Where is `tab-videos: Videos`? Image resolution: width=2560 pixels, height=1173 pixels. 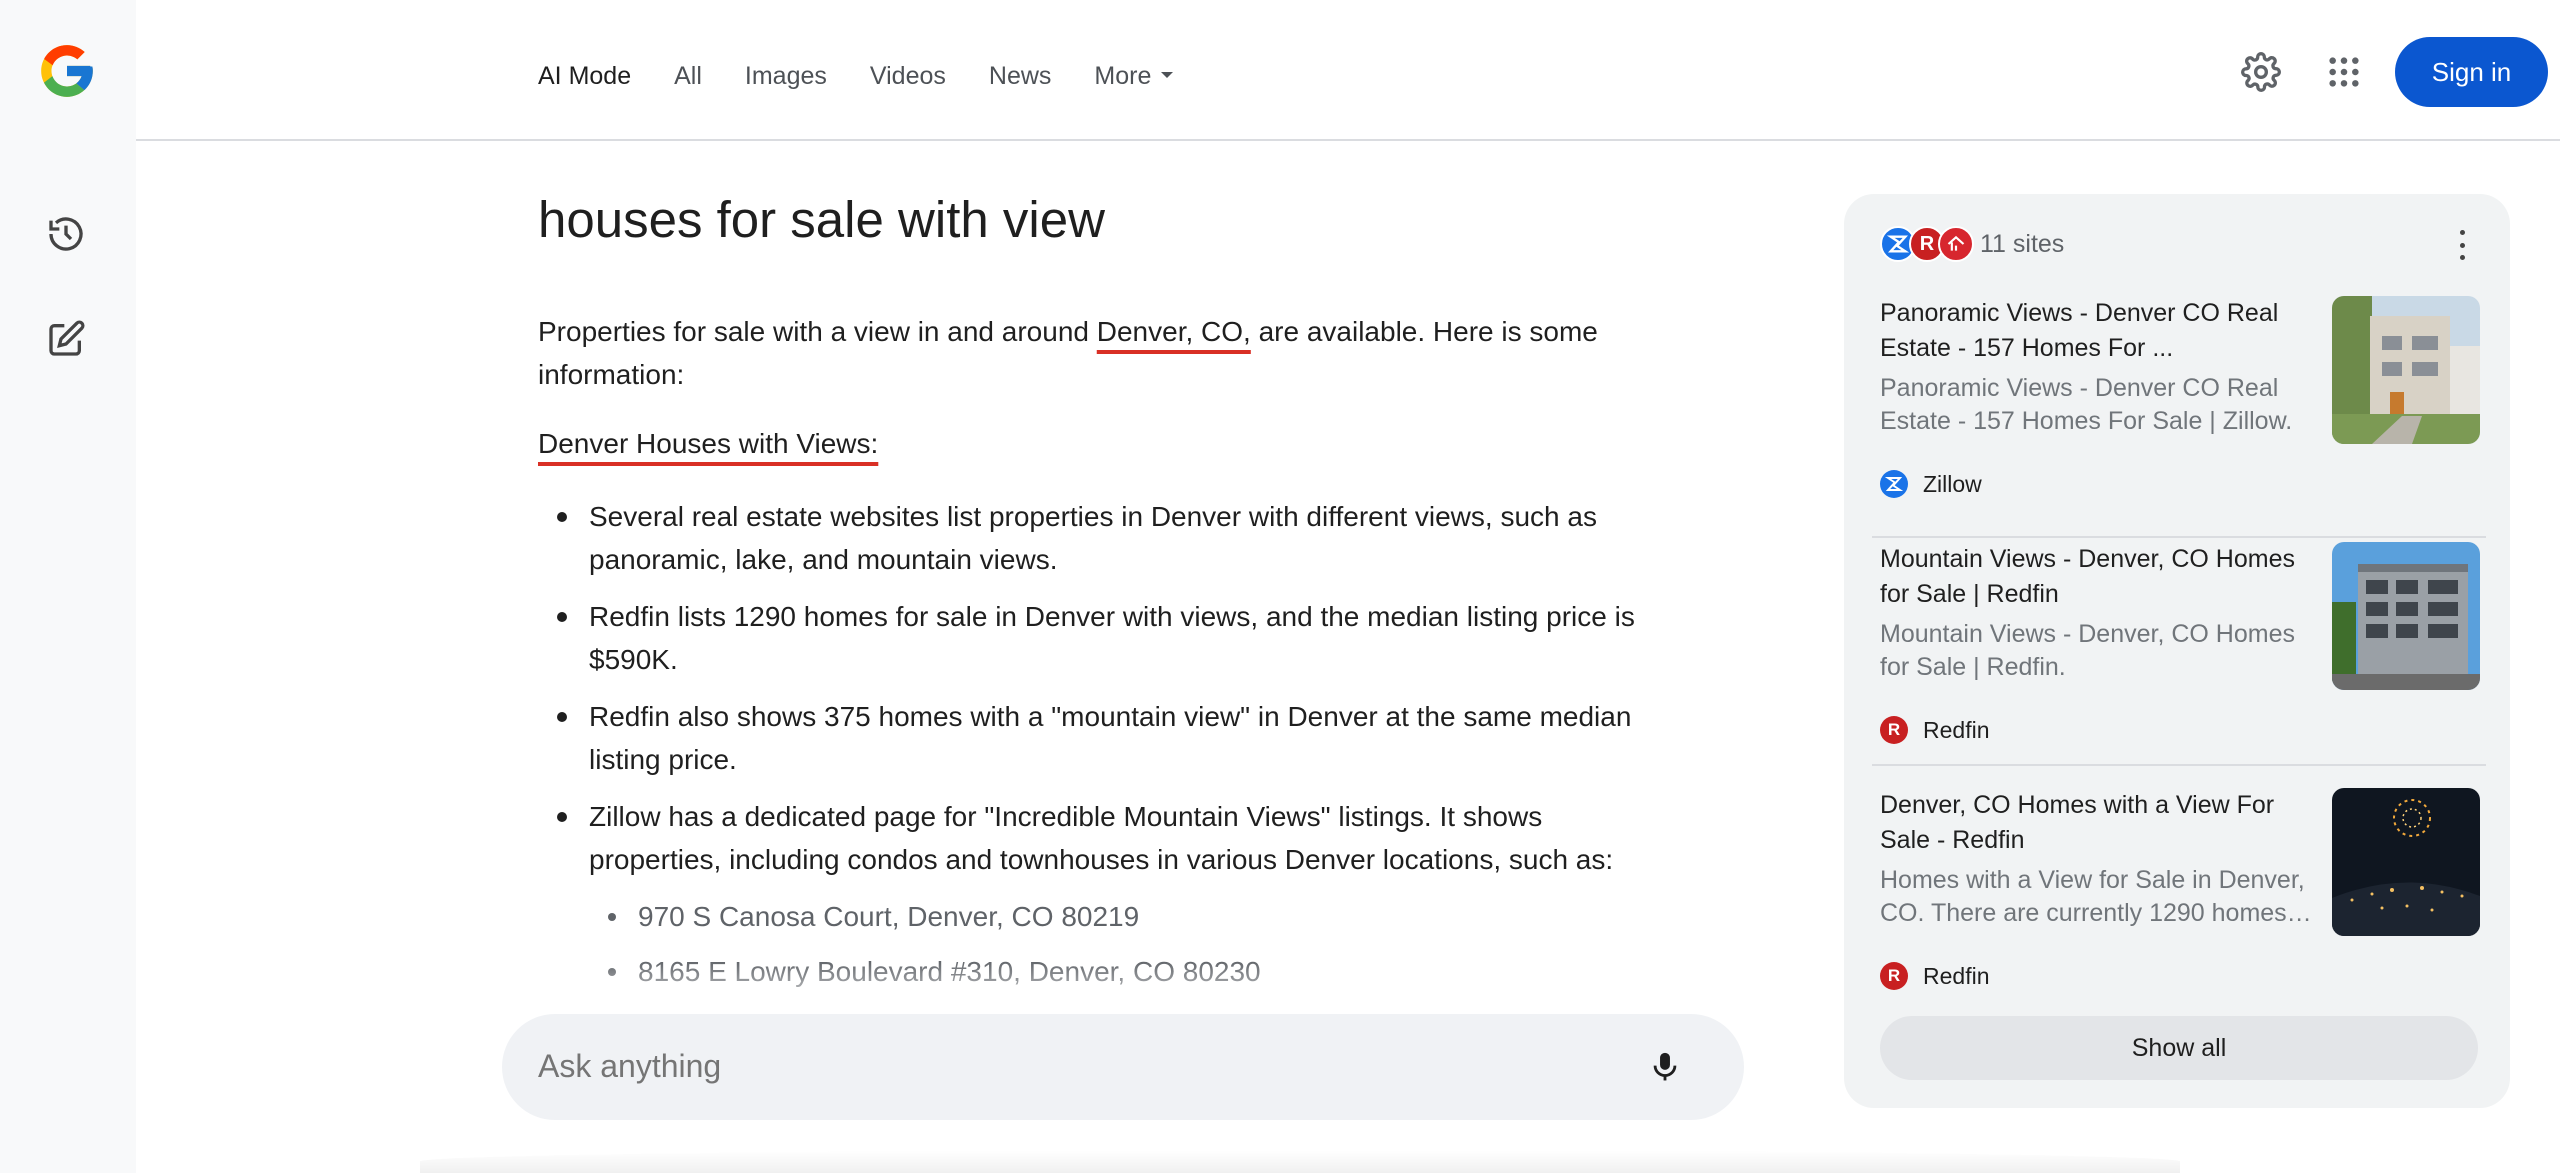
tab-videos: Videos is located at coordinates (908, 76).